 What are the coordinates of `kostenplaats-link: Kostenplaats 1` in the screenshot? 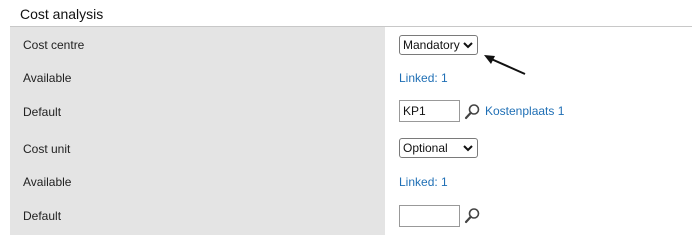 It's located at (524, 111).